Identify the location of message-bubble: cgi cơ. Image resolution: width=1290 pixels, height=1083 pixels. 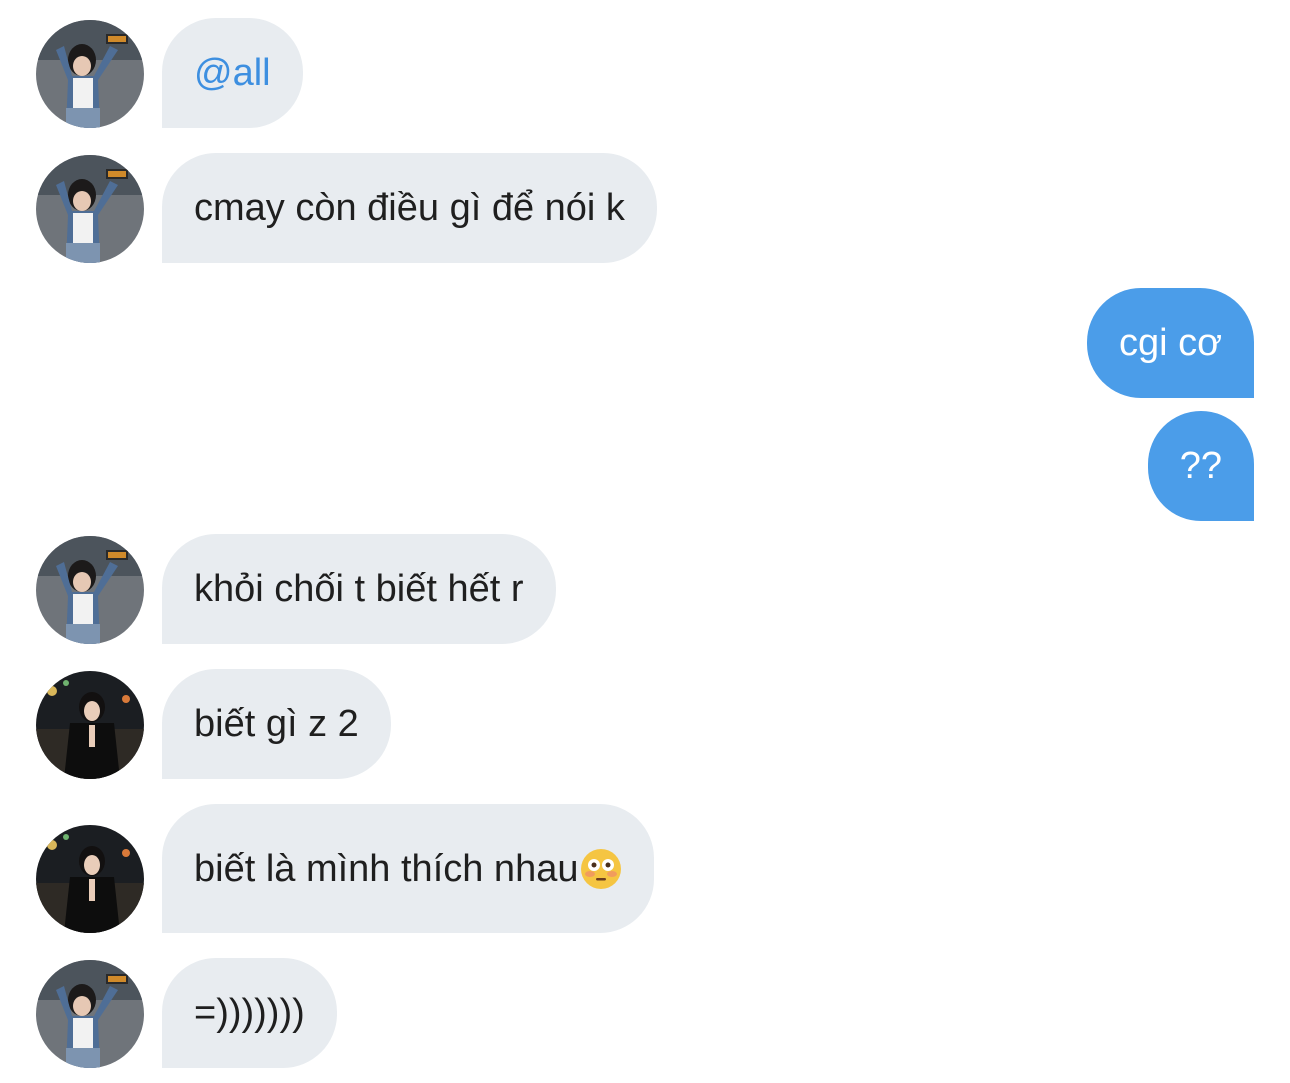
(1170, 343).